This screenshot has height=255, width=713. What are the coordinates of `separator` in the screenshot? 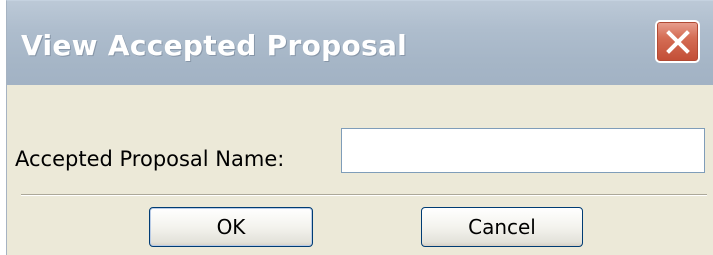 It's located at (364, 195).